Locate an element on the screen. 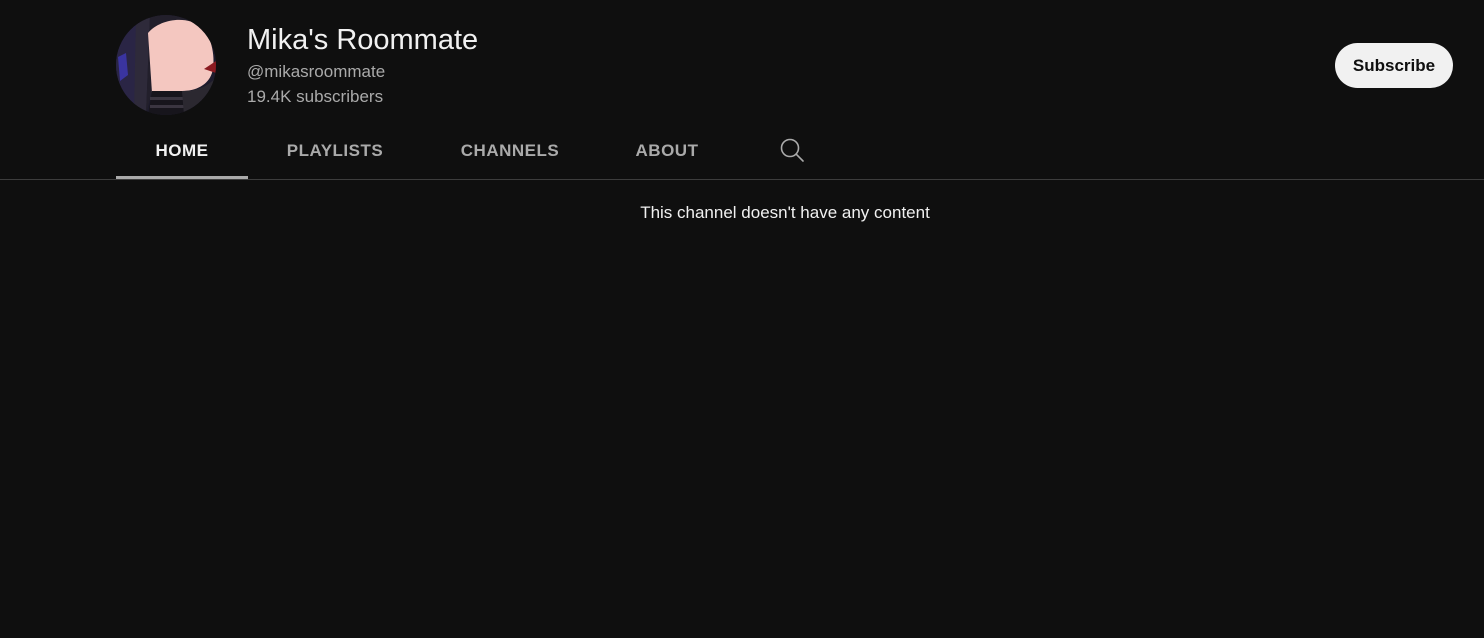 The image size is (1484, 638). tab-home: HOME is located at coordinates (182, 150).